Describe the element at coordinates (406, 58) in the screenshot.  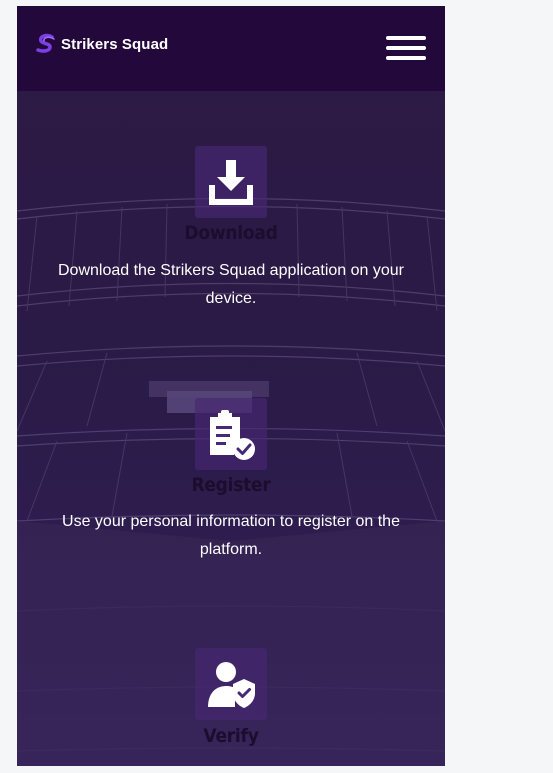
I see `menu-bar-bottom` at that location.